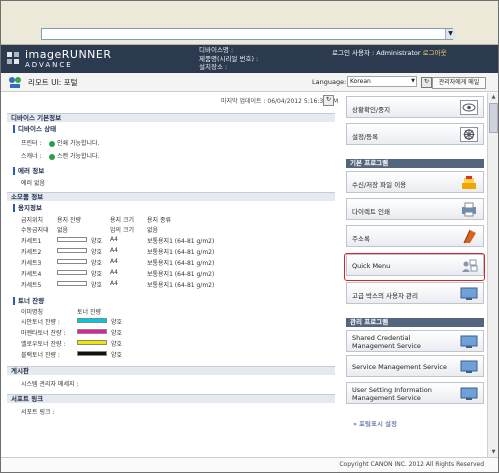 The height and width of the screenshot is (473, 499). I want to click on gear-icon, so click(469, 134).